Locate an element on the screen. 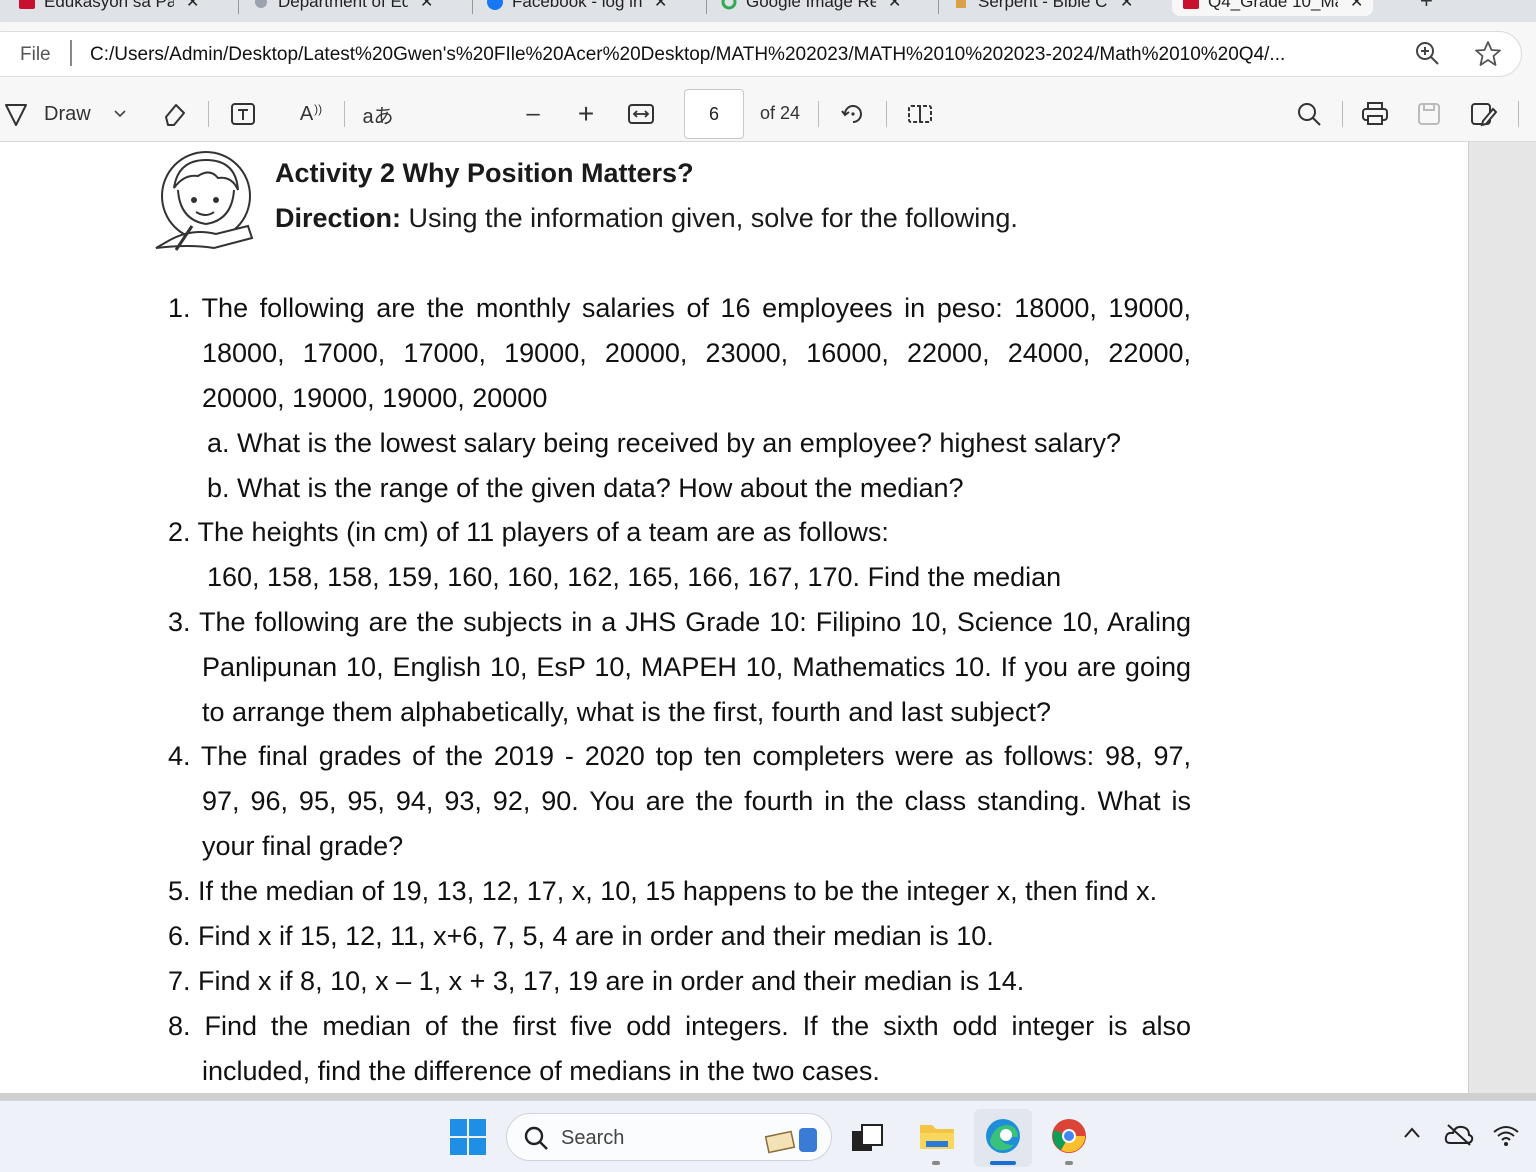 The height and width of the screenshot is (1172, 1536). tab-title: Department of Ed is located at coordinates (343, 5).